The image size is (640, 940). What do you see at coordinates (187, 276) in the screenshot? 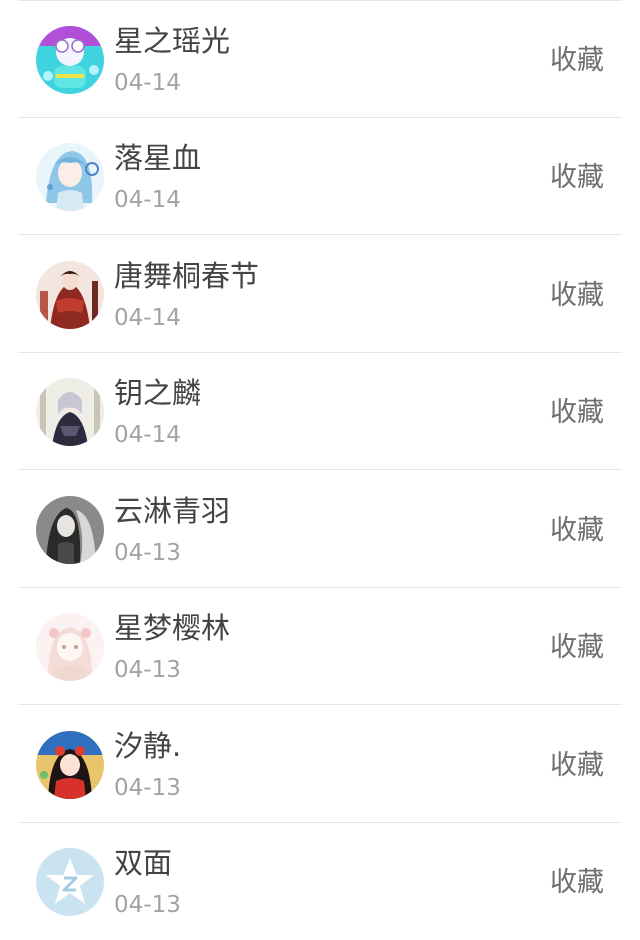
I see `user-name: 唐舞桐春节` at bounding box center [187, 276].